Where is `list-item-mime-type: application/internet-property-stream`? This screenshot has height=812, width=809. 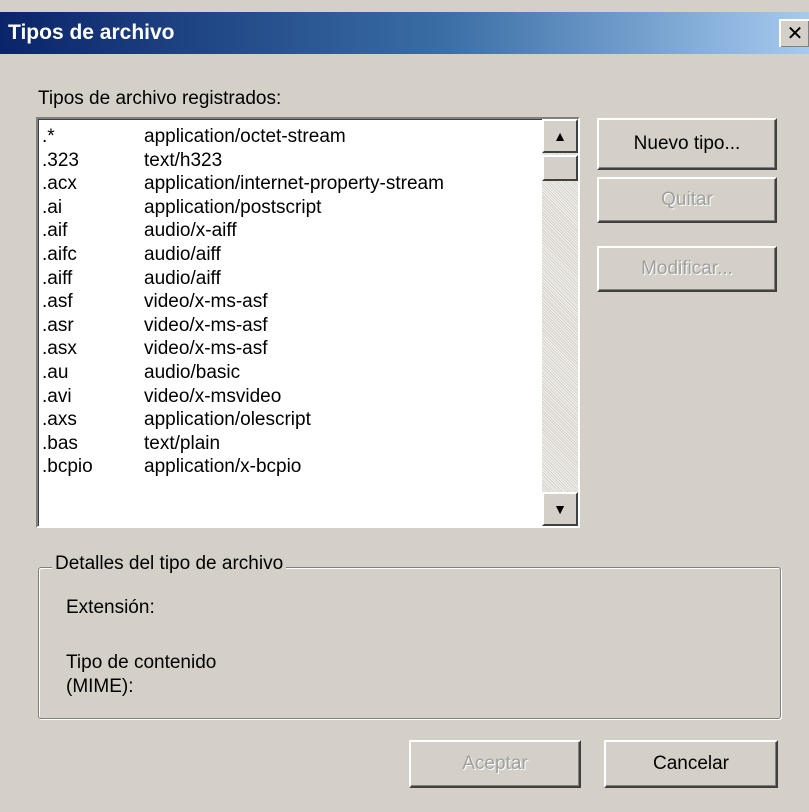
list-item-mime-type: application/internet-property-stream is located at coordinates (294, 184).